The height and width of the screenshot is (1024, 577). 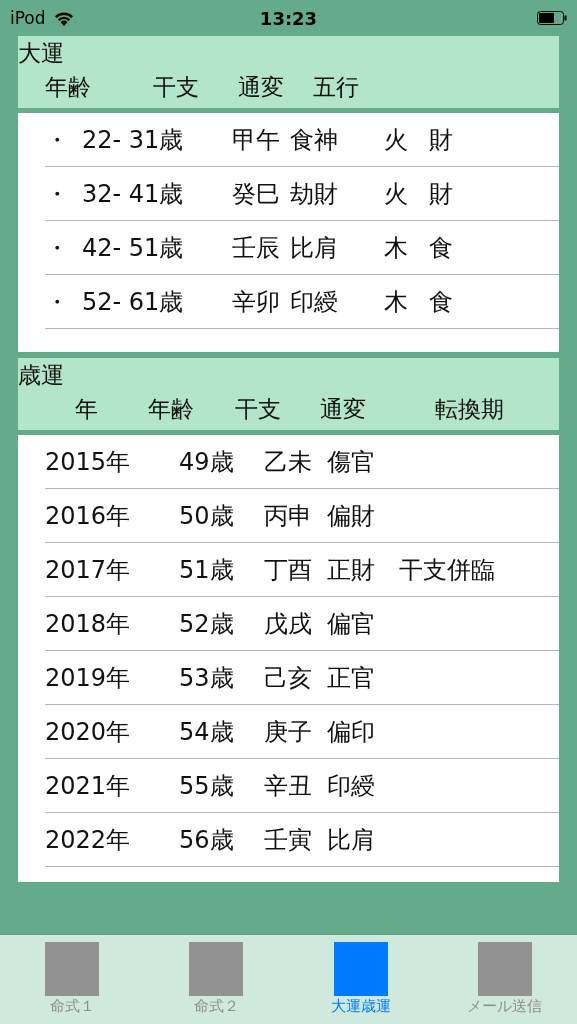 I want to click on kanshi-text: 庚子, so click(x=288, y=732).